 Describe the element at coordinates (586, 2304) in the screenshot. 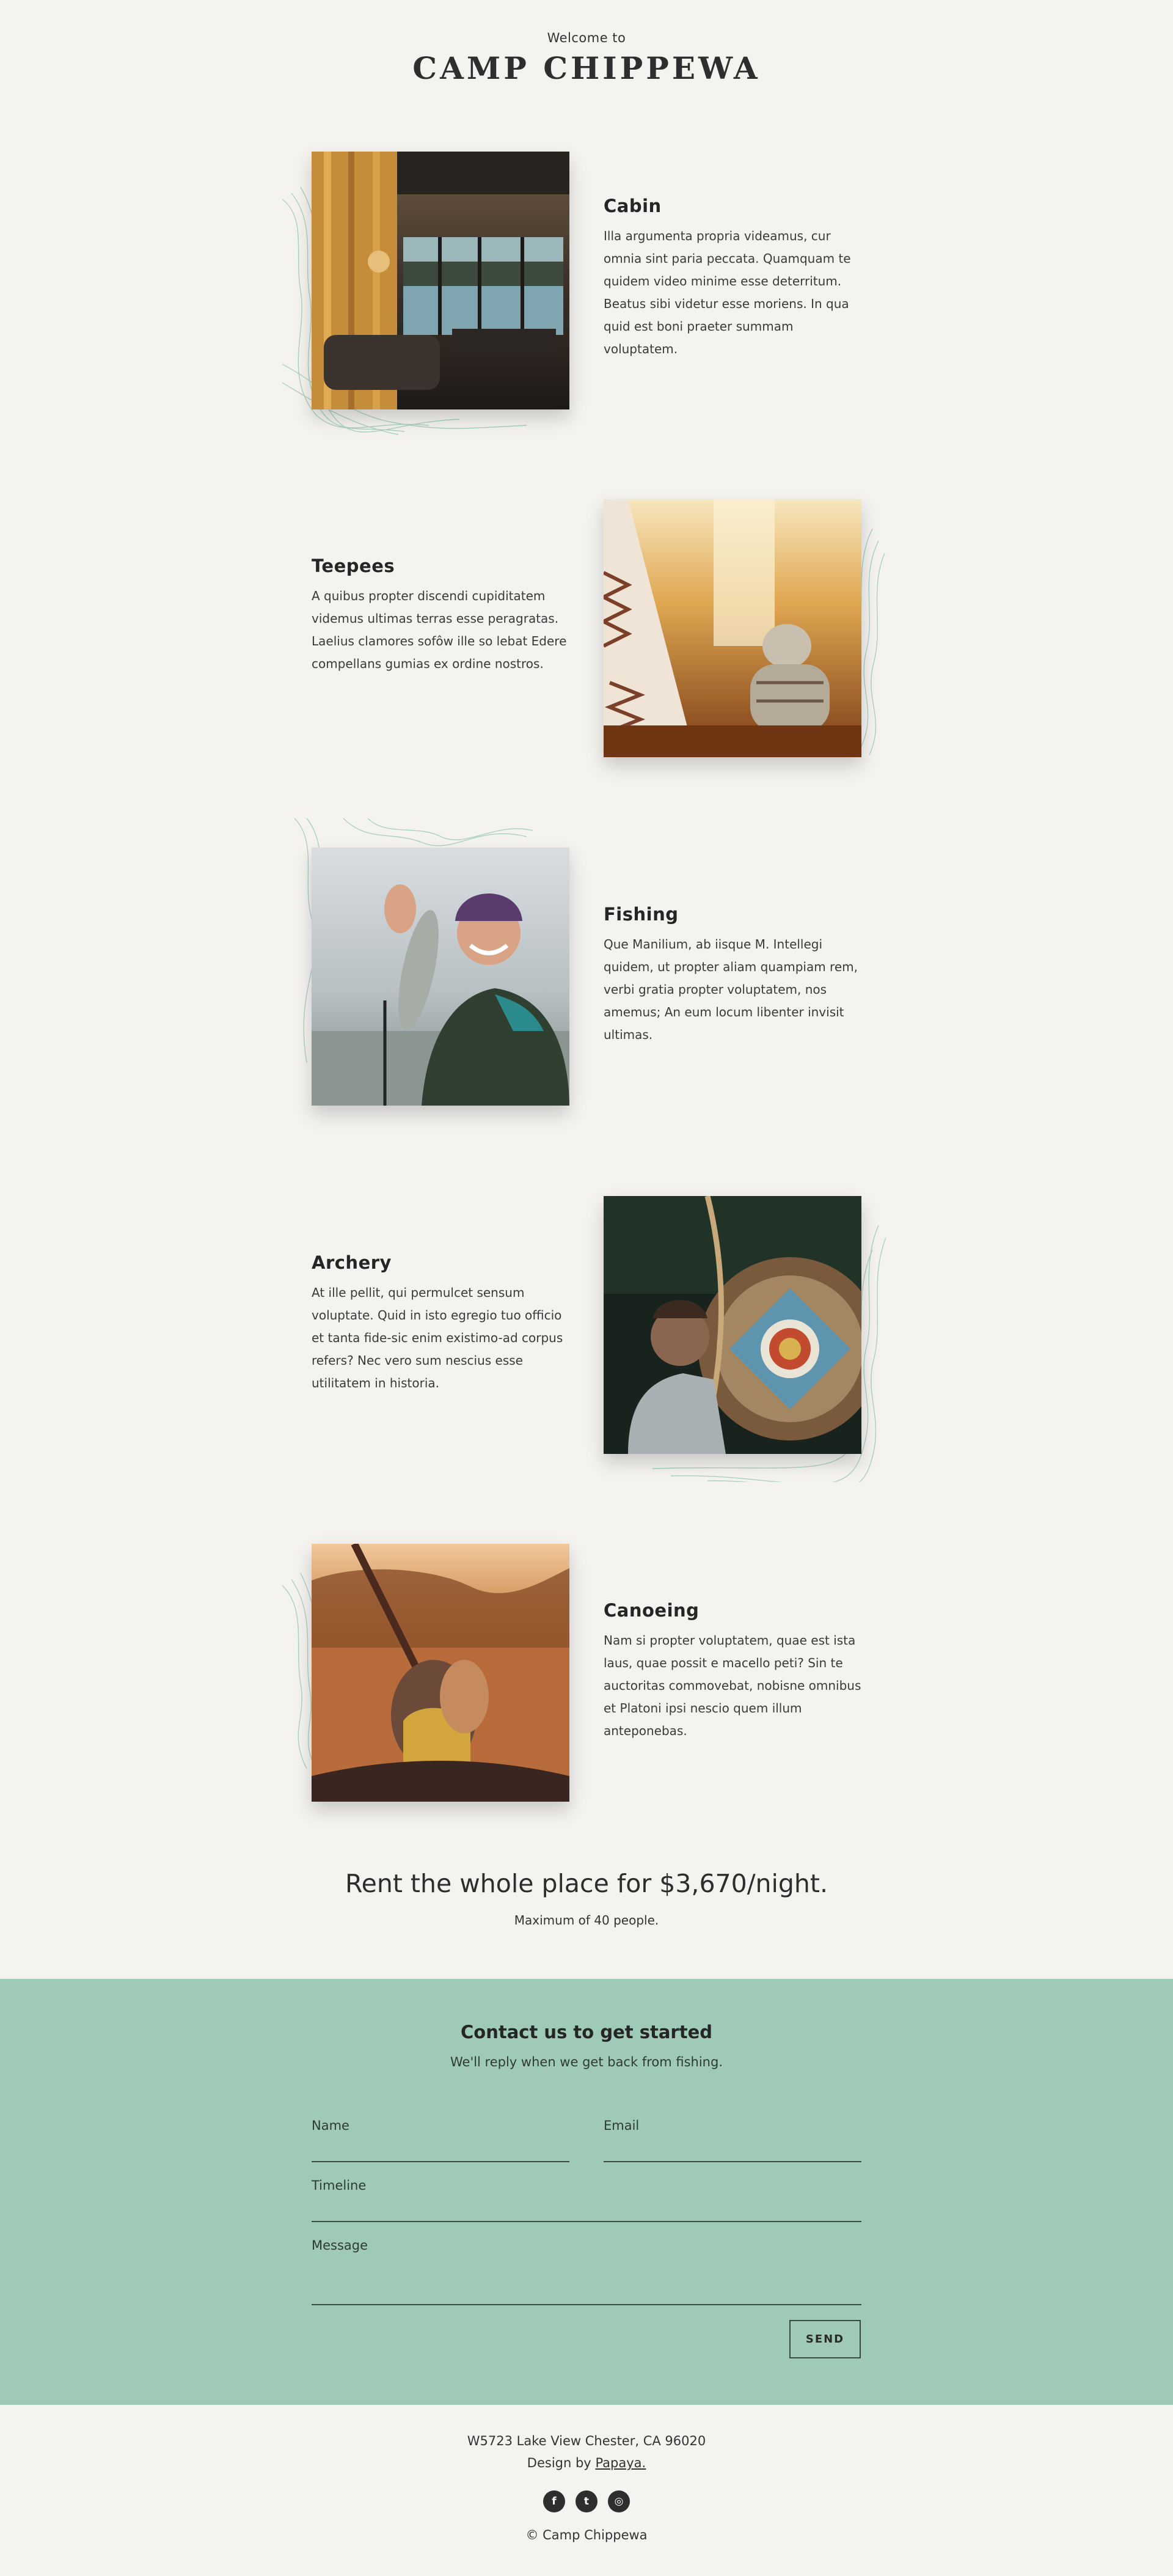

I see `message-field` at that location.